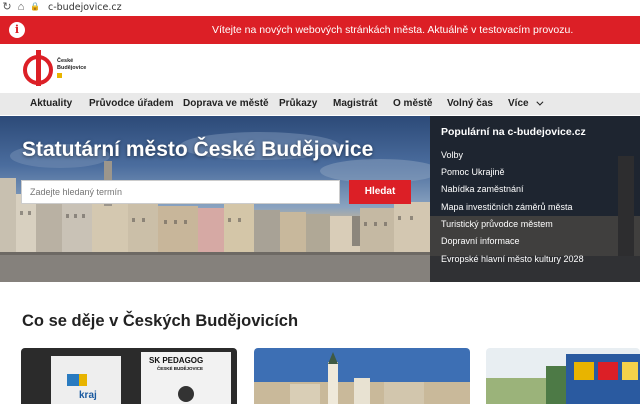  Describe the element at coordinates (38, 68) in the screenshot. I see `logo-emblem-icon` at that location.